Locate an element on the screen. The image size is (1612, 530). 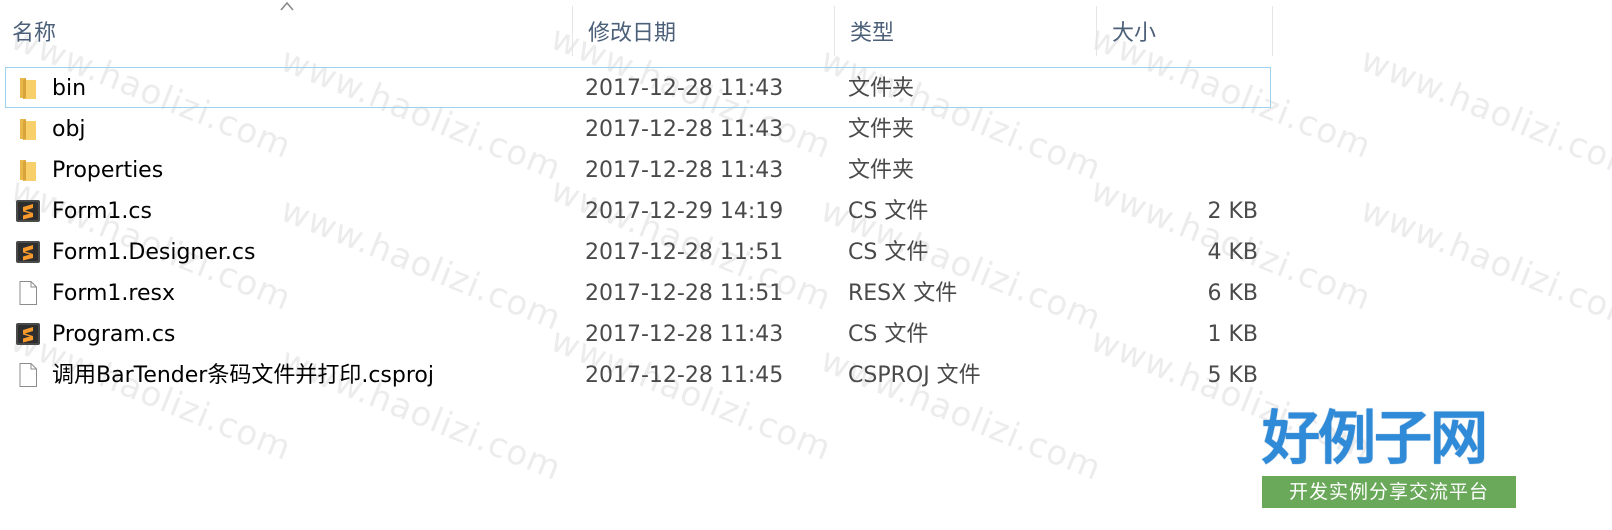
file-name: 调用BarTender条码文件并打印.csproj is located at coordinates (243, 375).